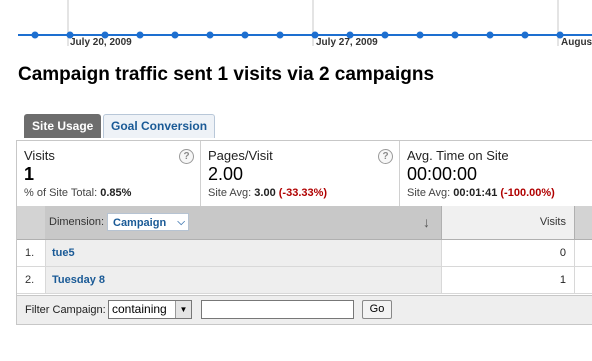 This screenshot has width=592, height=361. I want to click on row-name-cell: Tuesday 8, so click(243, 280).